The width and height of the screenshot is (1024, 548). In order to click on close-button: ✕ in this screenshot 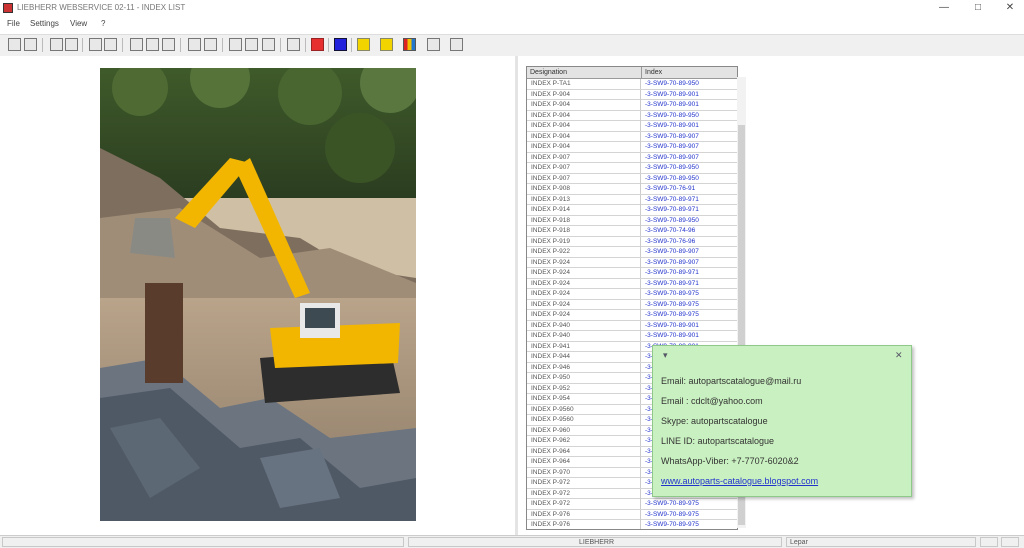, I will do `click(1007, 8)`.